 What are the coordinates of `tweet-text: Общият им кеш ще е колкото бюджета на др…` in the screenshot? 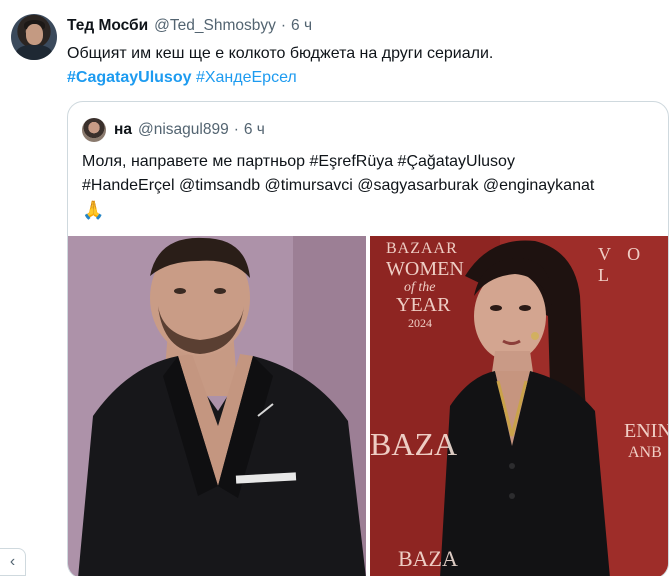 It's located at (280, 53).